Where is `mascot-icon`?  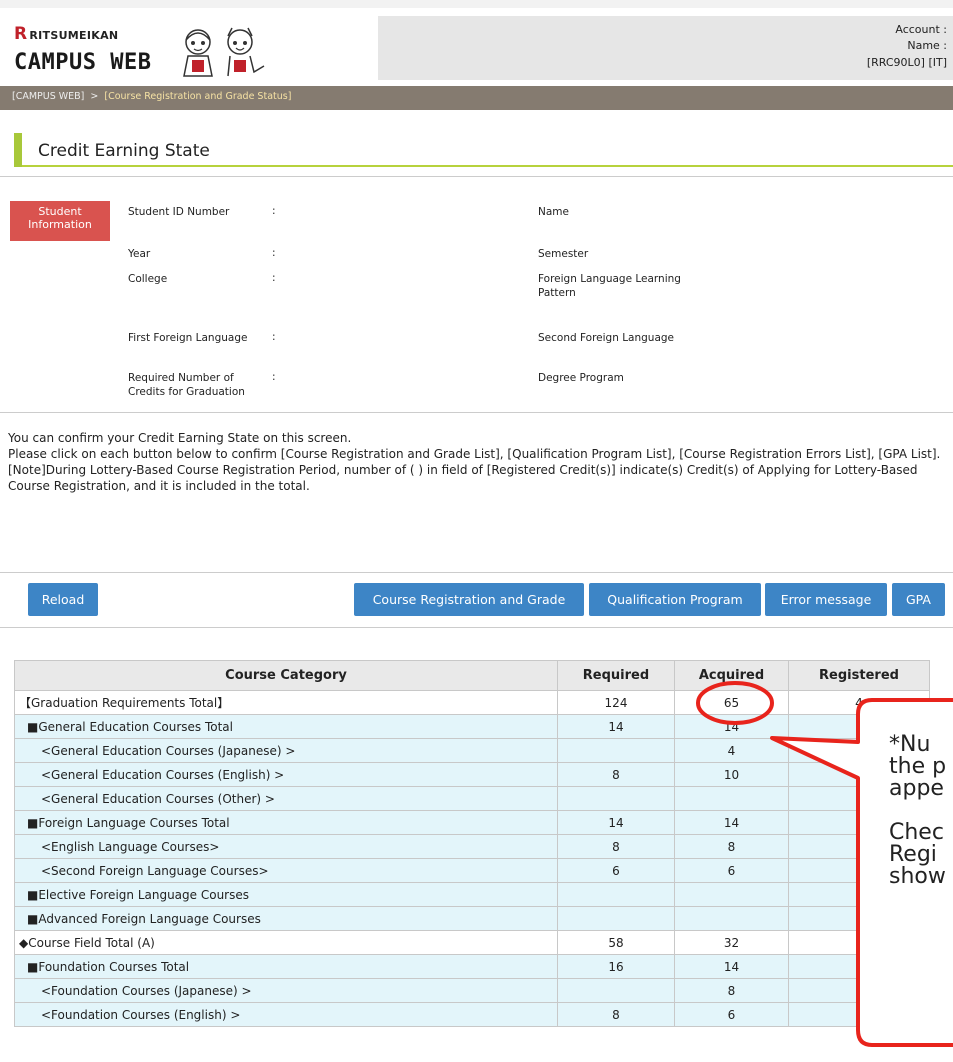
mascot-icon is located at coordinates (224, 52).